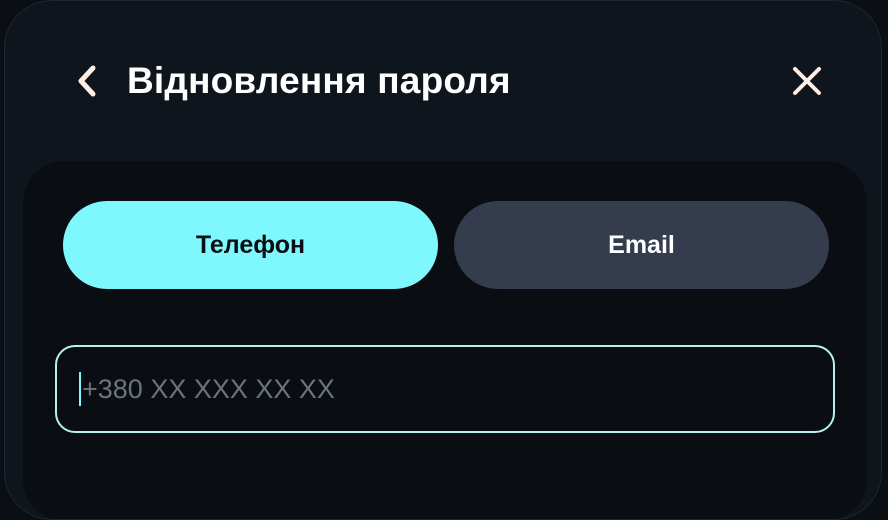  Describe the element at coordinates (457, 389) in the screenshot. I see `phone-input` at that location.